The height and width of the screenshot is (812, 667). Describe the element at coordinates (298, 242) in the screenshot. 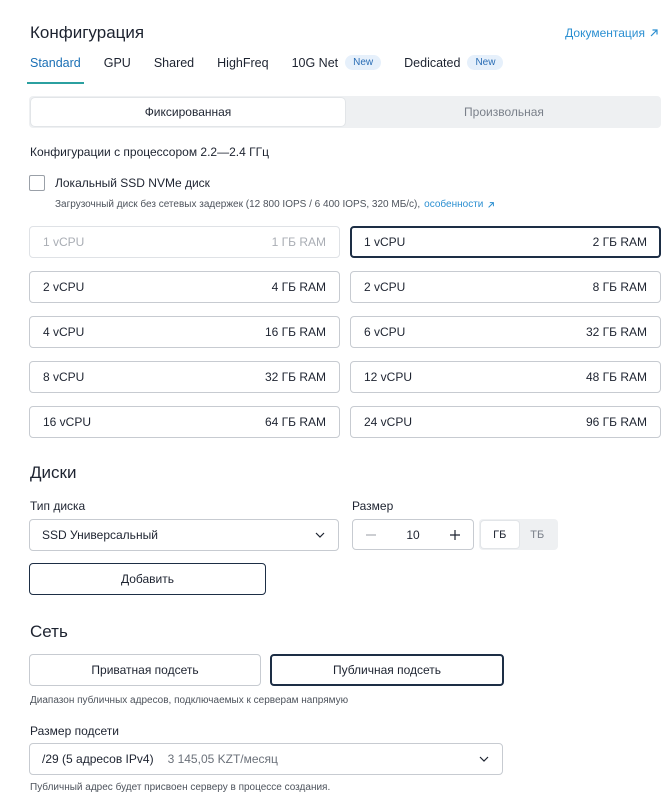

I see `preset-ram: 1 ГБ RAM` at that location.